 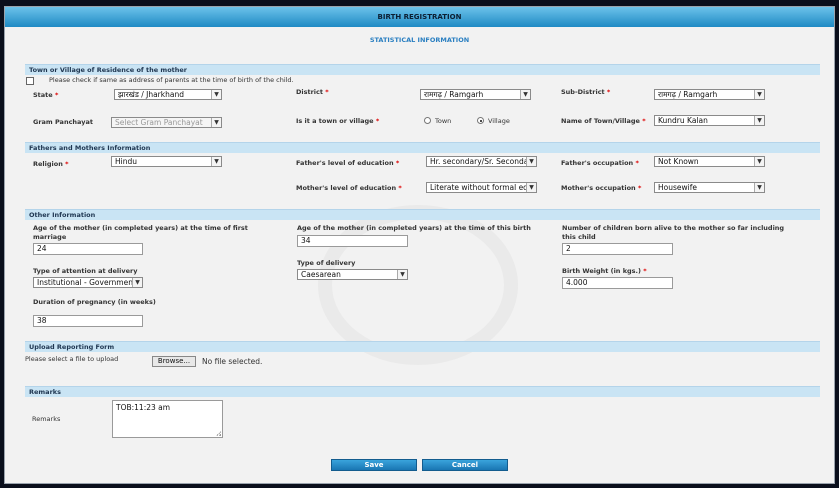 What do you see at coordinates (475, 94) in the screenshot?
I see `district-select: रामगढ़ / Ramgarh ▼` at bounding box center [475, 94].